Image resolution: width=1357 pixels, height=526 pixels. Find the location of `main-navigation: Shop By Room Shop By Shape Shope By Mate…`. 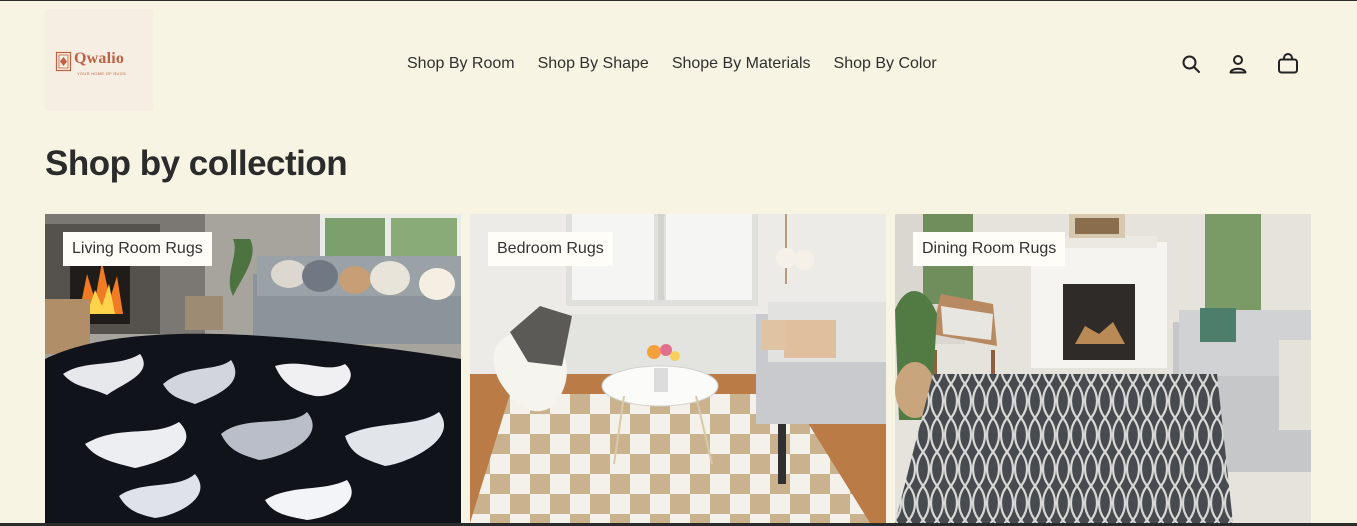

main-navigation: Shop By Room Shop By Shape Shope By Mate… is located at coordinates (672, 64).